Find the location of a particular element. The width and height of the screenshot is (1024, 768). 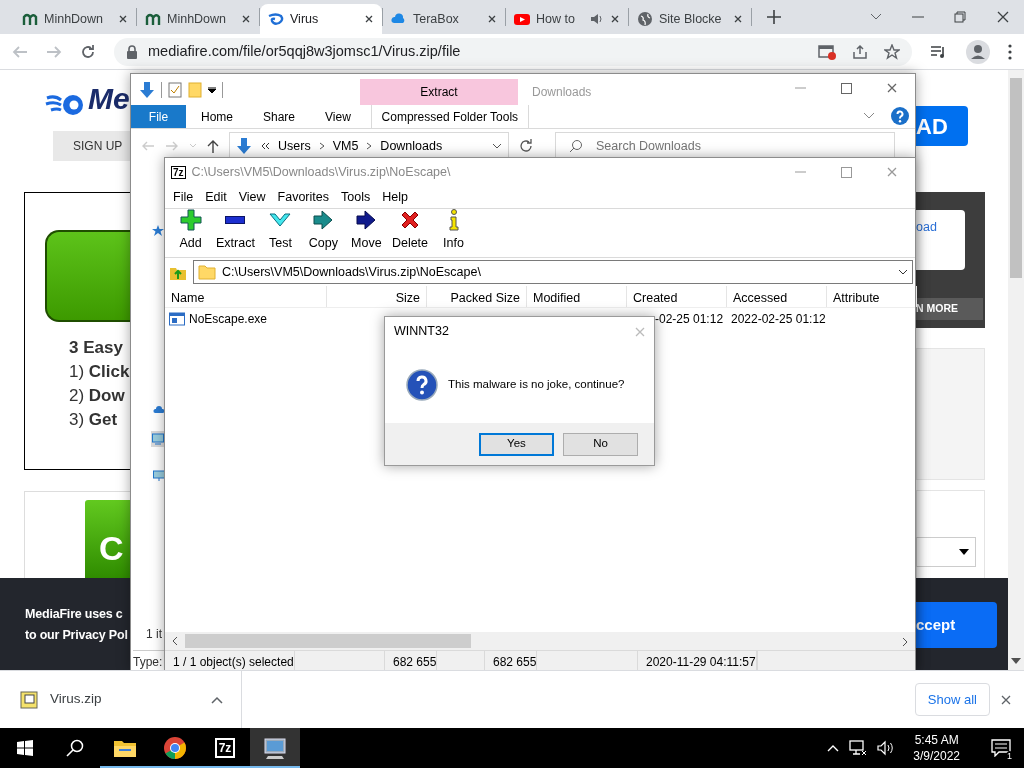

toolbar-button: Copy is located at coordinates (323, 230).